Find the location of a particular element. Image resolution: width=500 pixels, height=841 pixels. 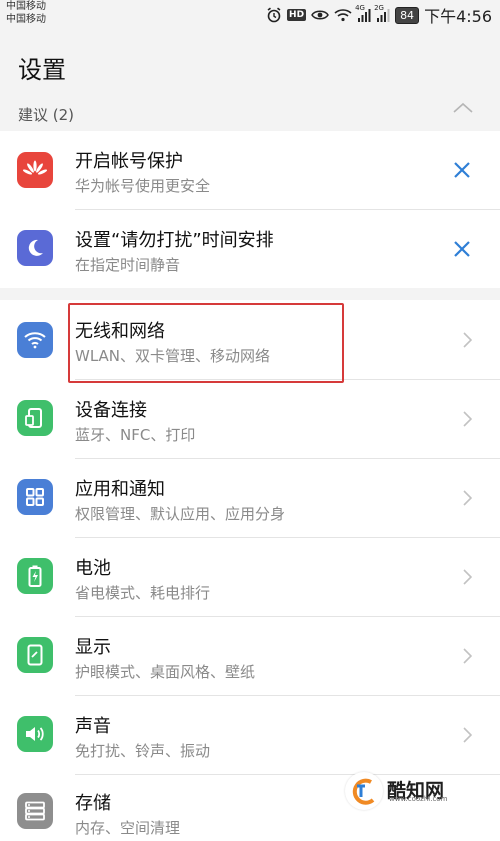

carrier-label-1: 中国移动 is located at coordinates (26, 6).